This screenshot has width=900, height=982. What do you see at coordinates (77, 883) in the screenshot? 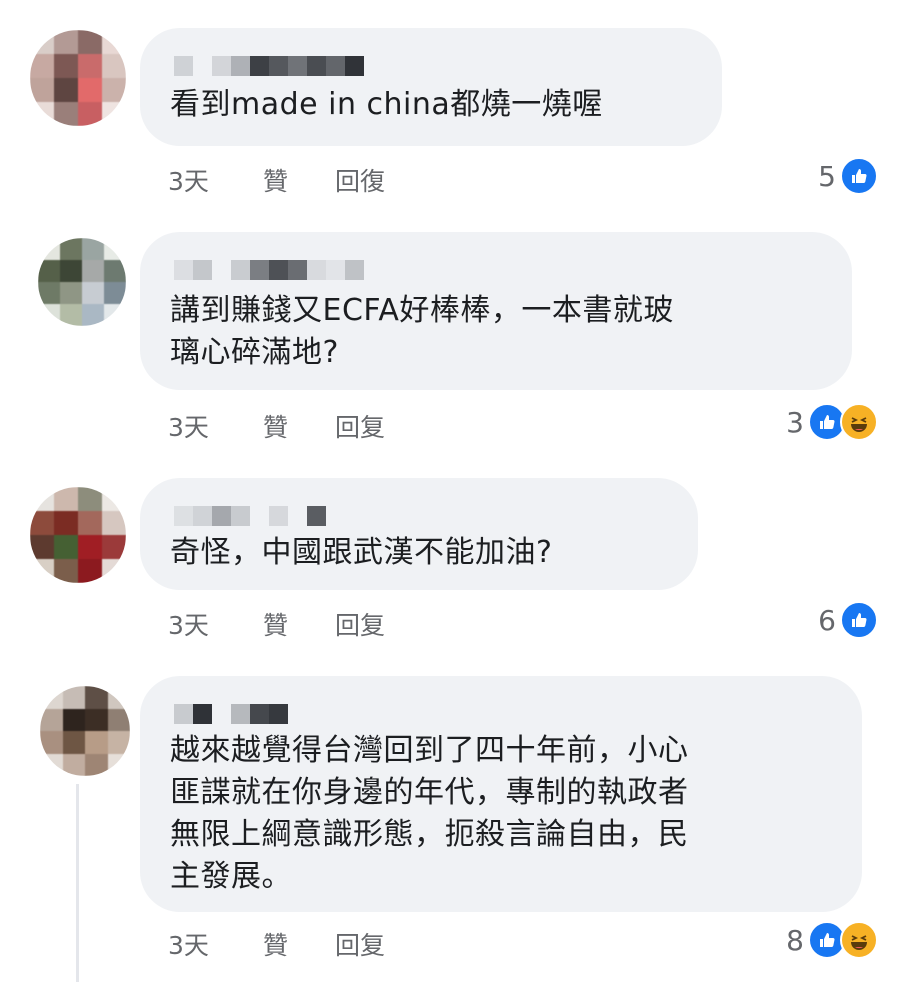
I see `thread-line` at bounding box center [77, 883].